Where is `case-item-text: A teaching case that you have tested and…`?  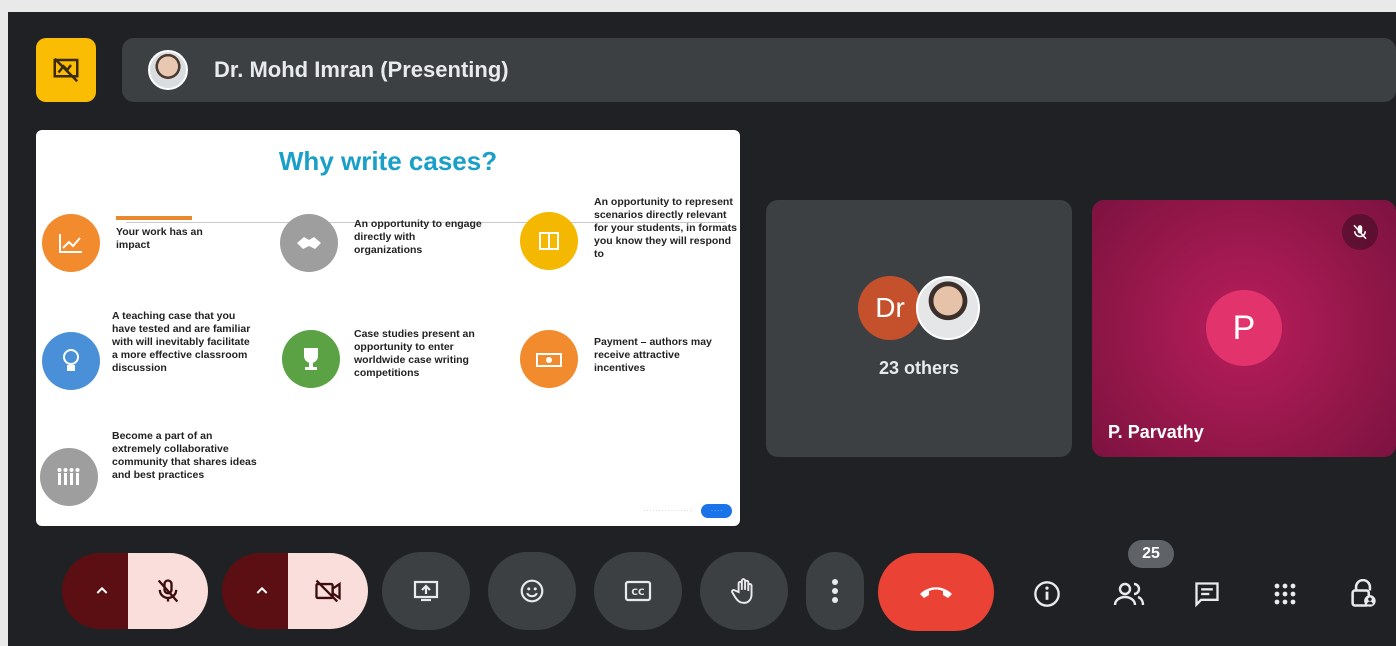
case-item-text: A teaching case that you have tested and… is located at coordinates (181, 342).